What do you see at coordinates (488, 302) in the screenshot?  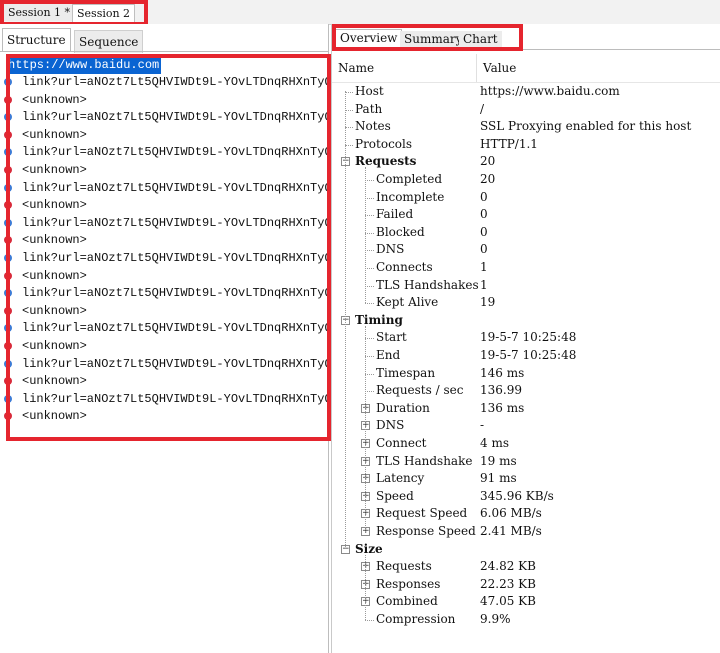 I see `property-value: 19` at bounding box center [488, 302].